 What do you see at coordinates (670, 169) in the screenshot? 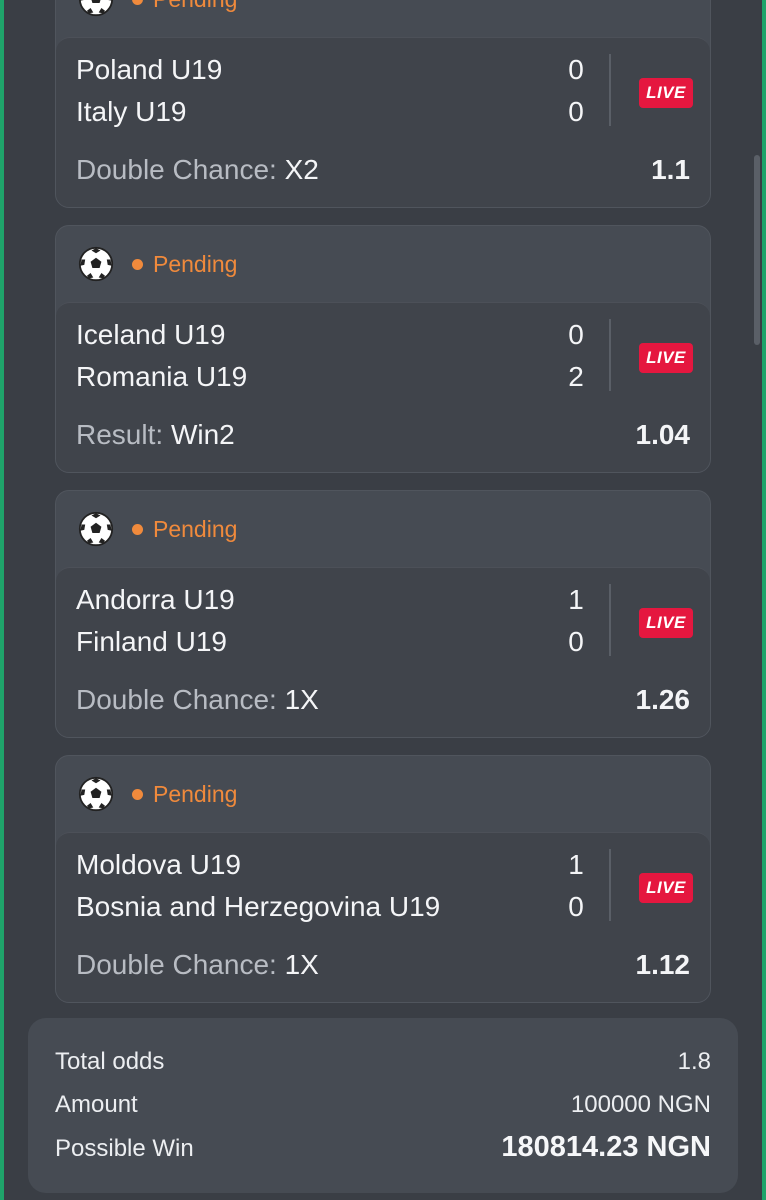
I see `bet-odd: 1.1` at bounding box center [670, 169].